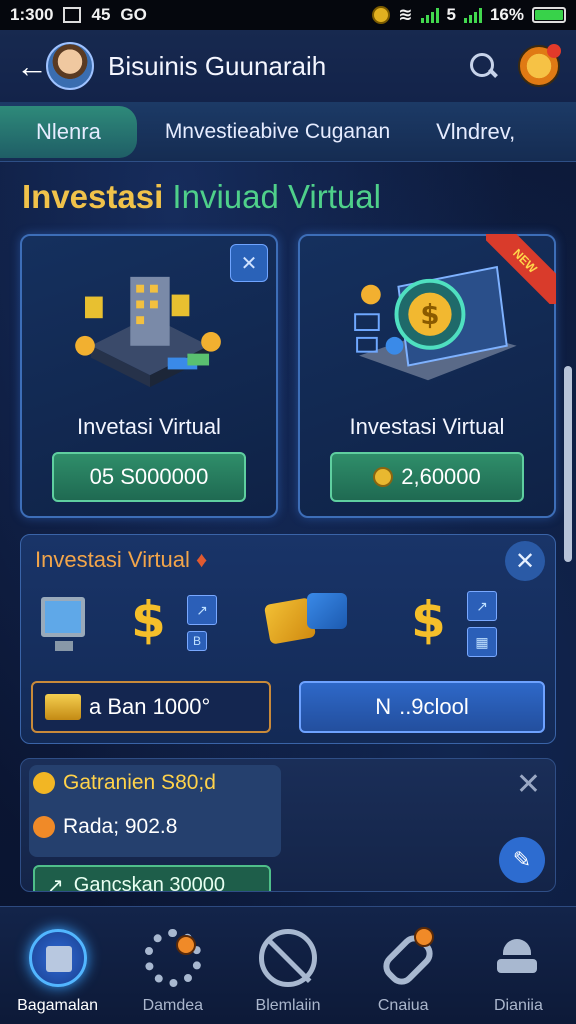 This screenshot has width=576, height=1024. What do you see at coordinates (549, 15) in the screenshot?
I see `battery-icon` at bounding box center [549, 15].